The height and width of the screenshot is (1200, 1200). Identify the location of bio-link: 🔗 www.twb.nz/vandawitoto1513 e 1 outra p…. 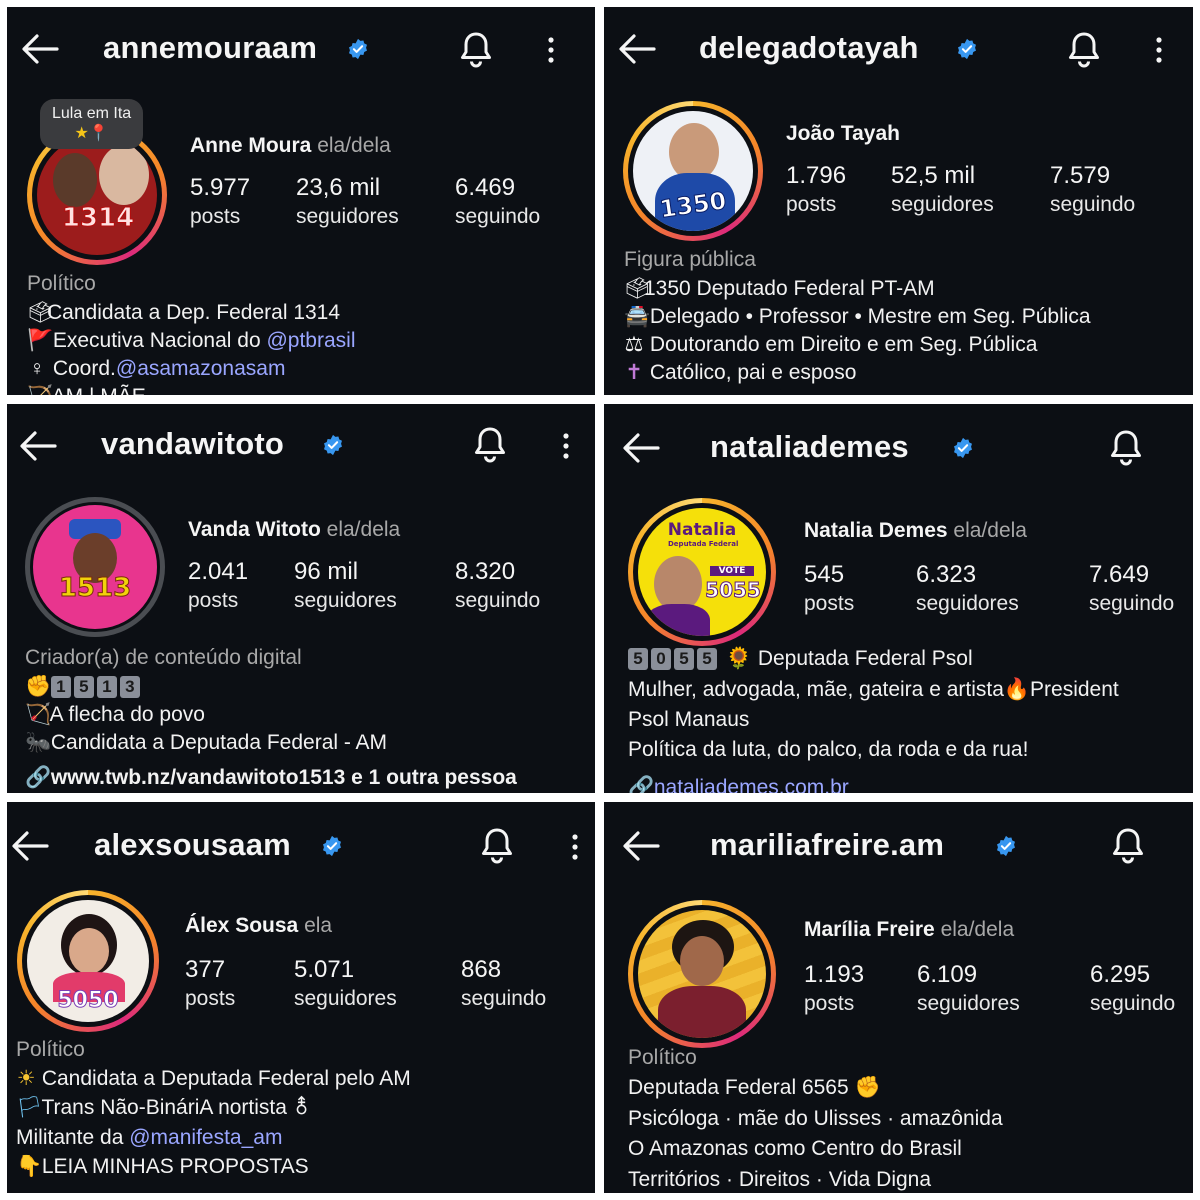
(271, 778).